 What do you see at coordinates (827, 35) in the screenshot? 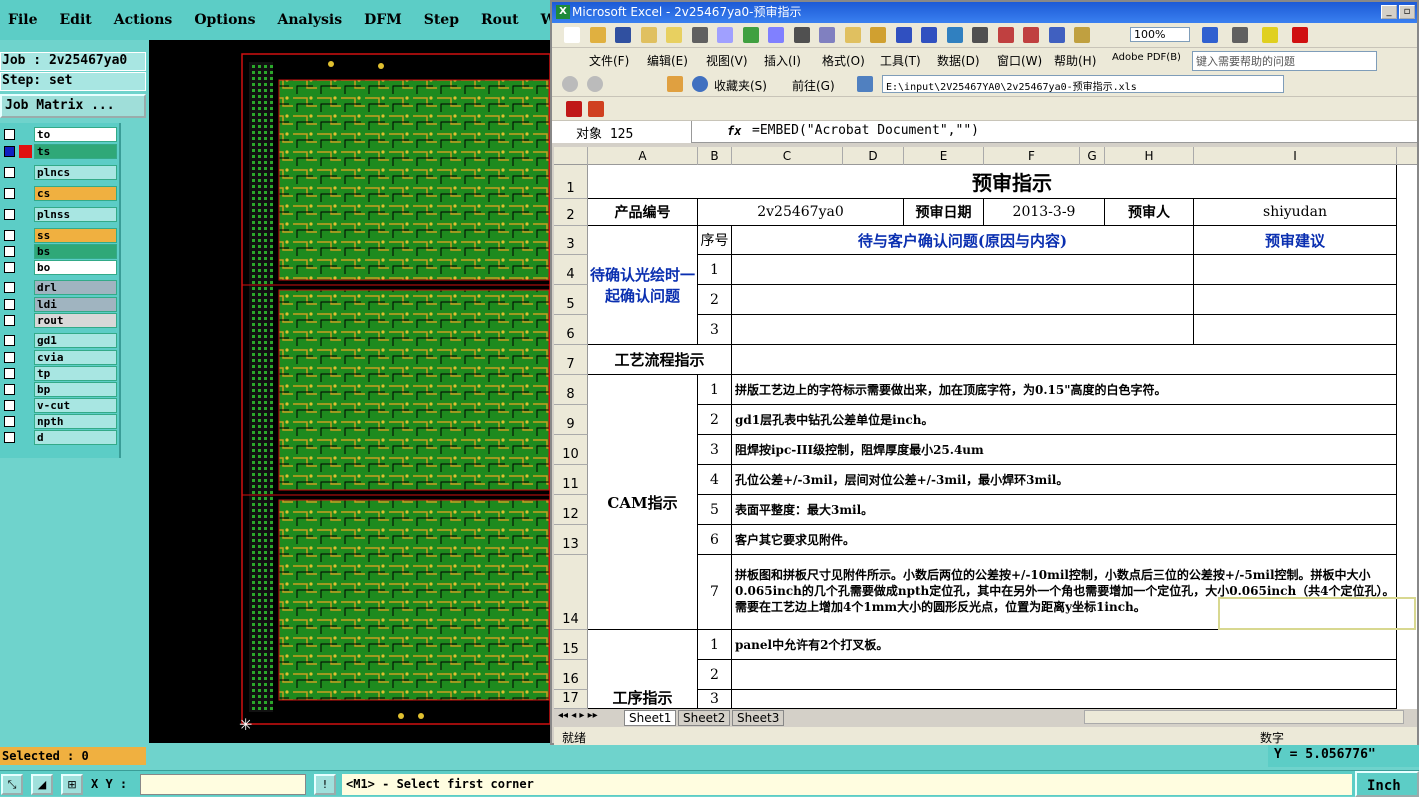
I see `copy-icon` at bounding box center [827, 35].